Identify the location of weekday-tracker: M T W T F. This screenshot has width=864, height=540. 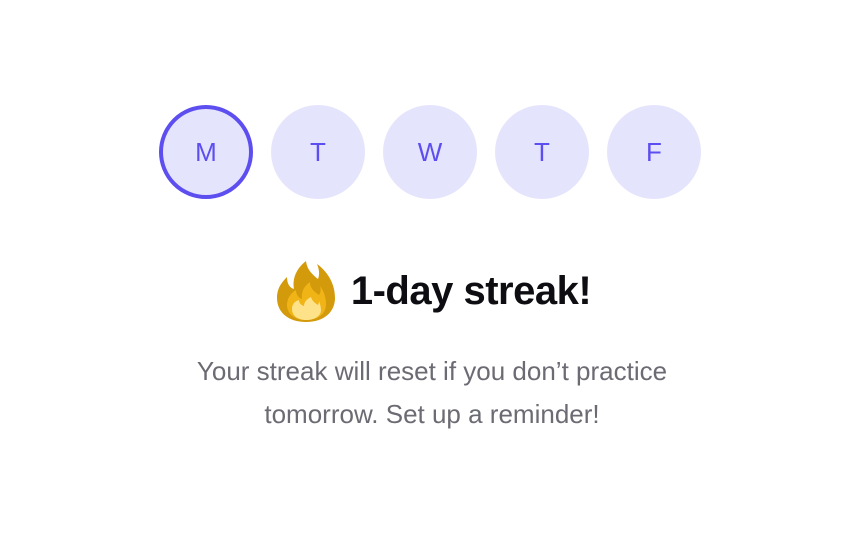
(430, 152).